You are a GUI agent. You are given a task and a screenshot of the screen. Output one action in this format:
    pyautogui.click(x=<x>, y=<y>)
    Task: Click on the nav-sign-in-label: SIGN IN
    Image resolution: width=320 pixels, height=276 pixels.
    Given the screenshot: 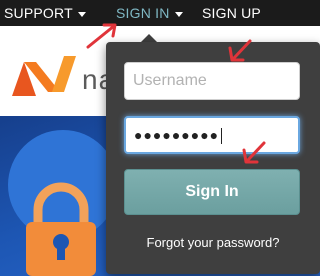 What is the action you would take?
    pyautogui.click(x=143, y=13)
    